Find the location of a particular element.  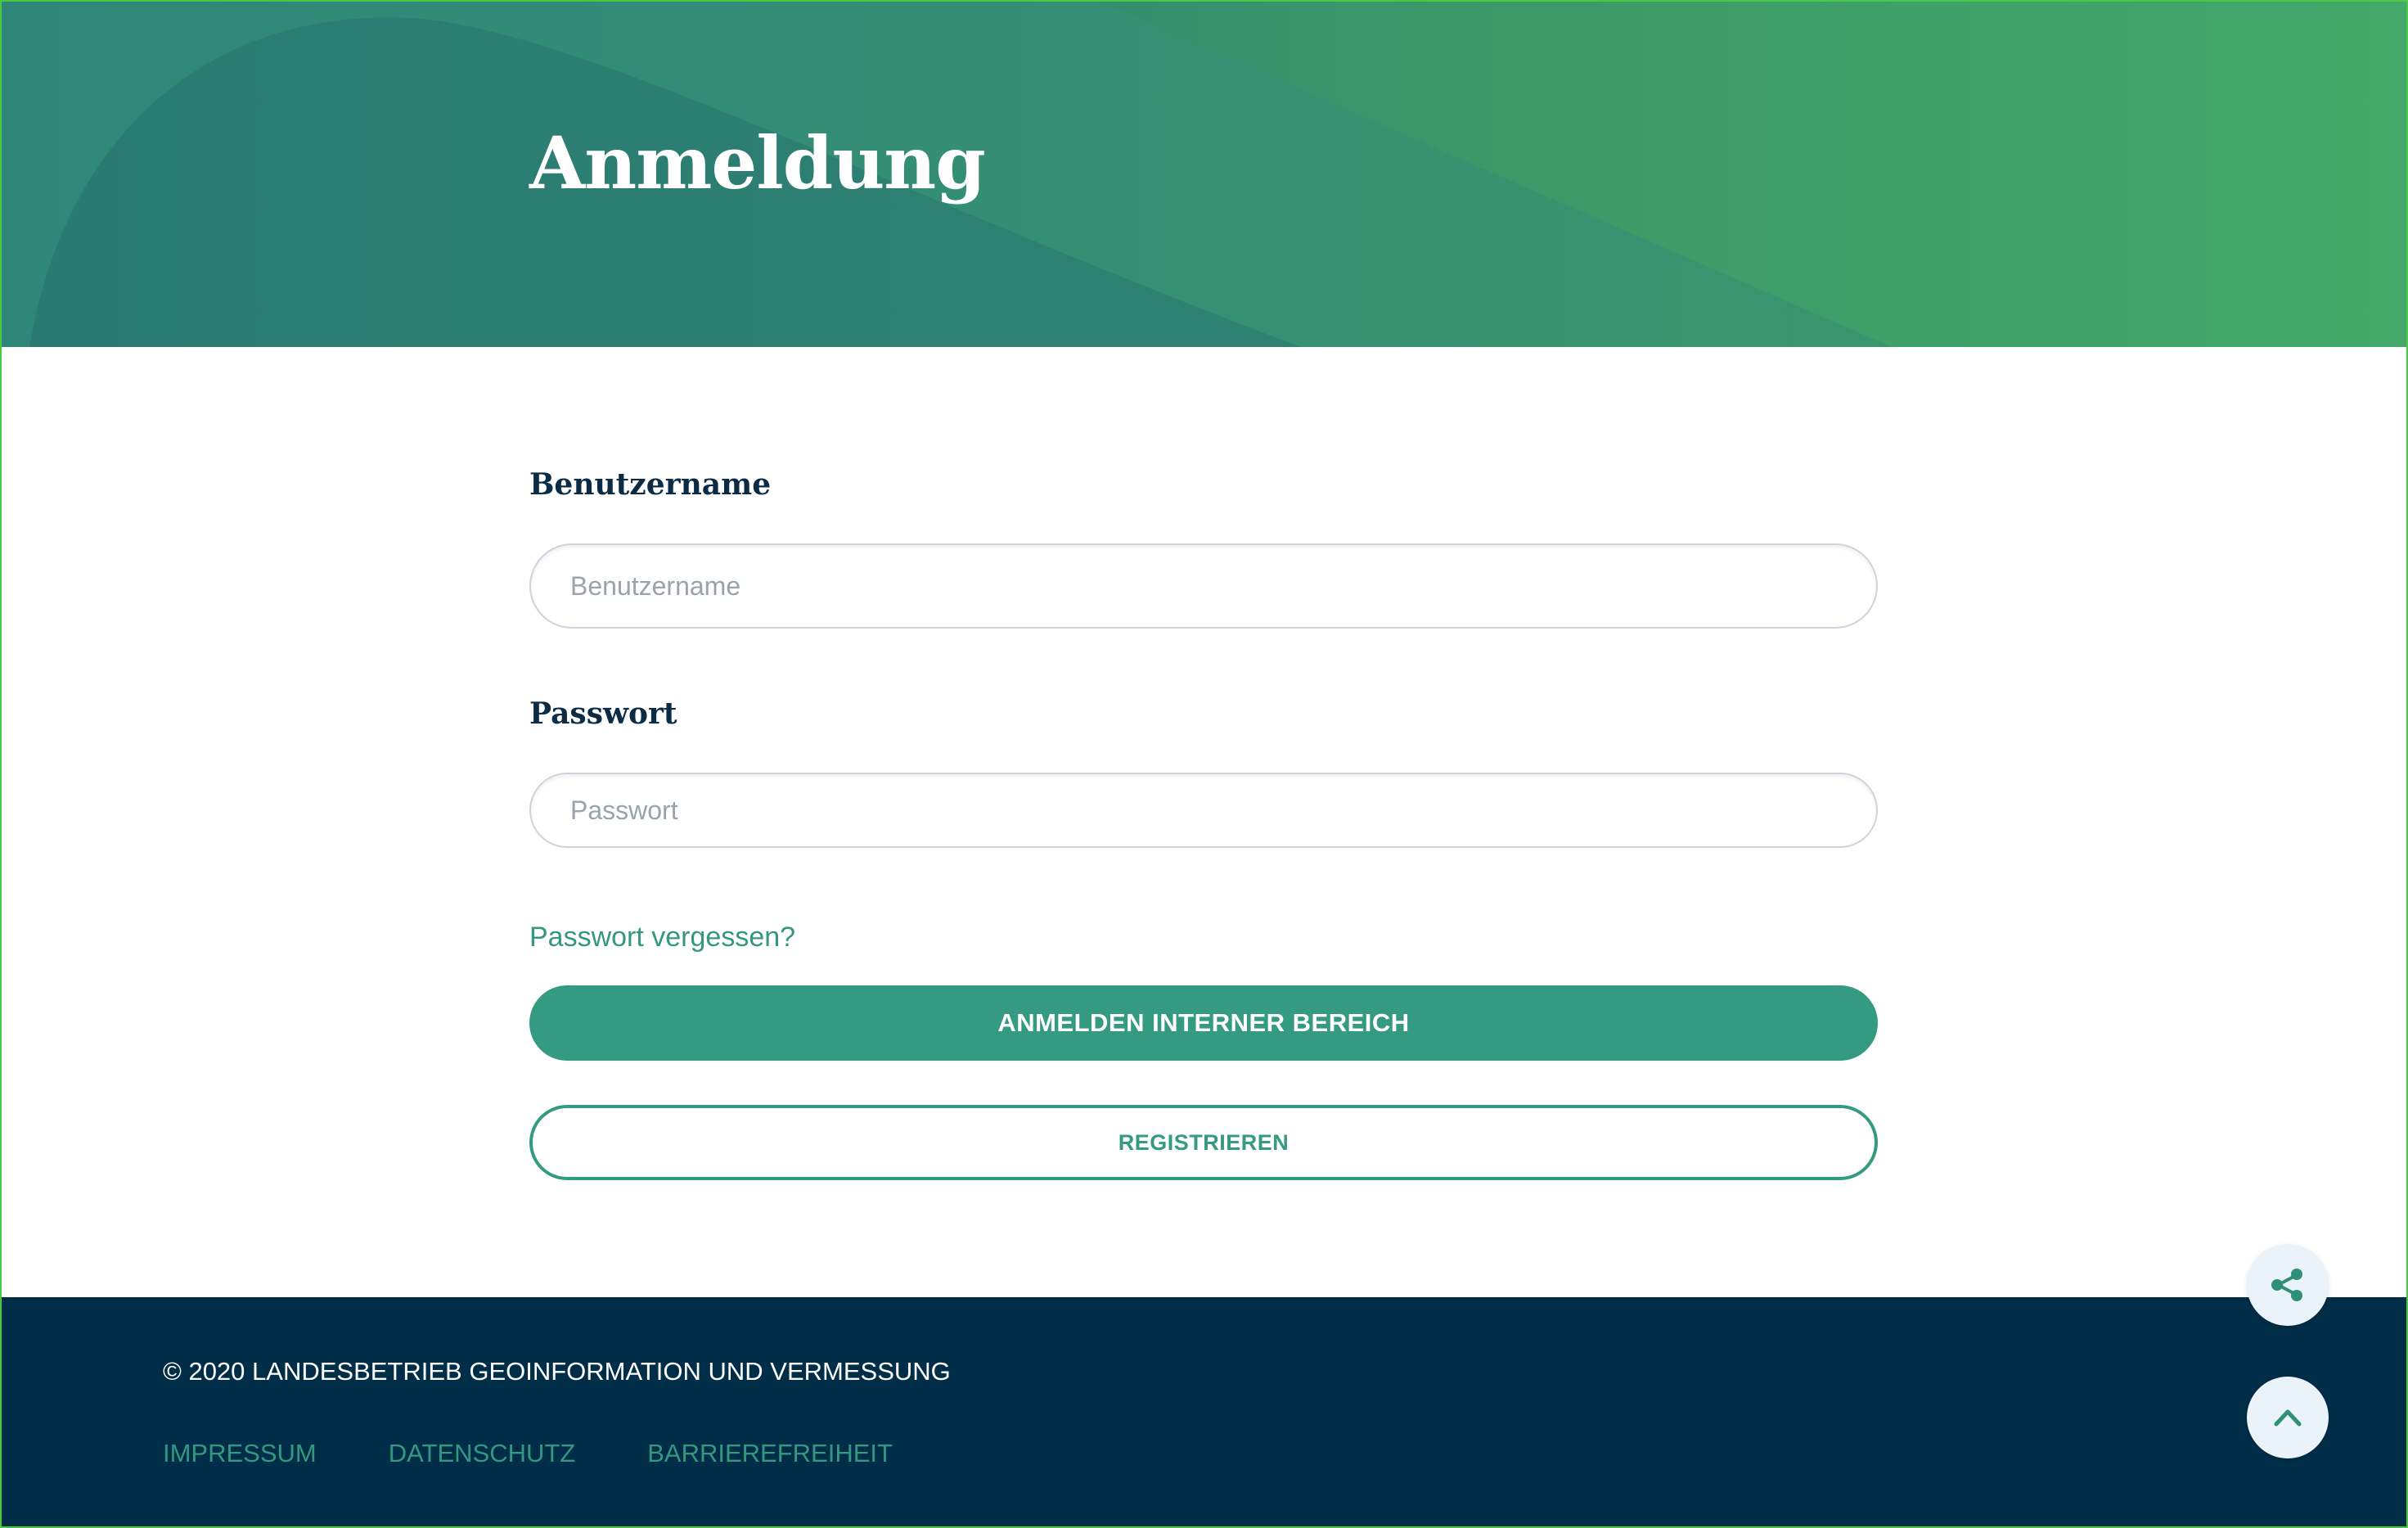

footer-nav: IMPRESSUM DATENSCHUTZ BARRIEREFREIHEIT is located at coordinates (528, 1453).